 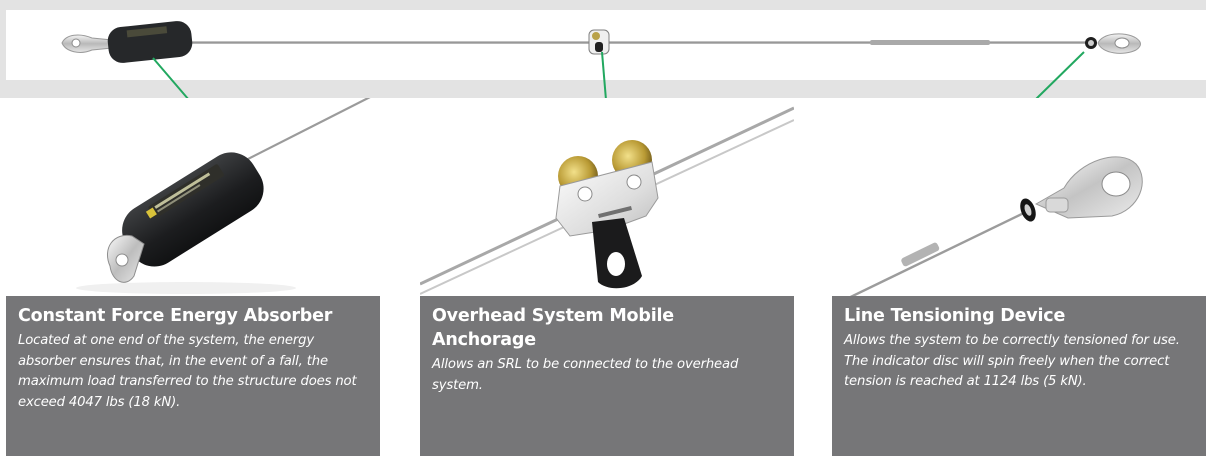 I want to click on card-title: Constant Force Energy Absorber, so click(x=175, y=316).